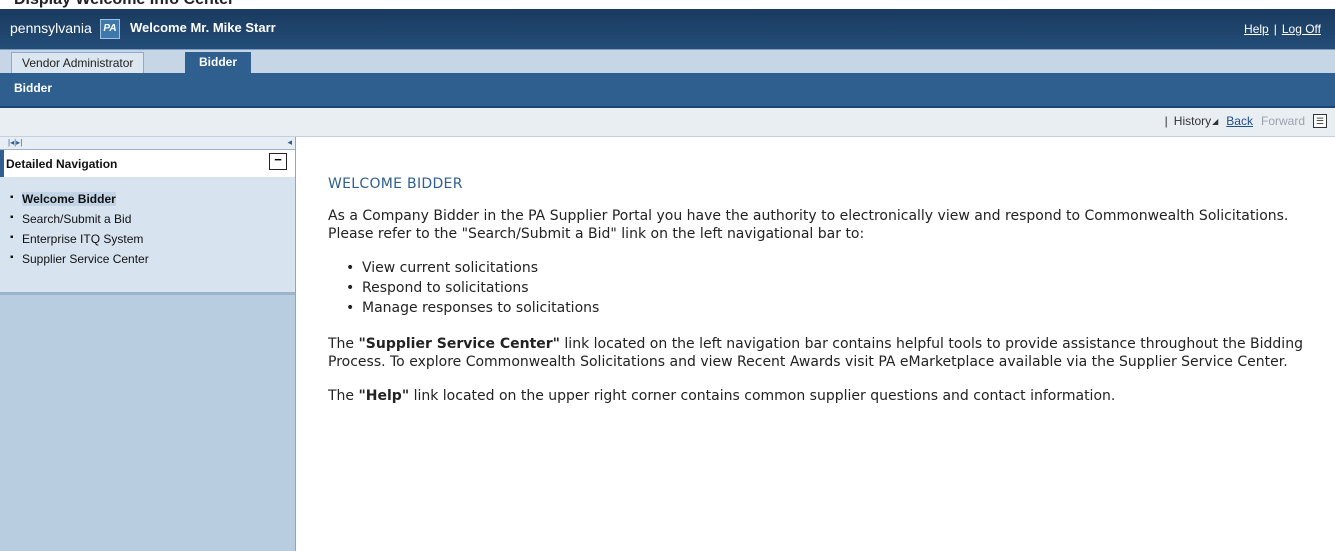 The image size is (1335, 551). I want to click on brand-name: pennsylvania, so click(51, 28).